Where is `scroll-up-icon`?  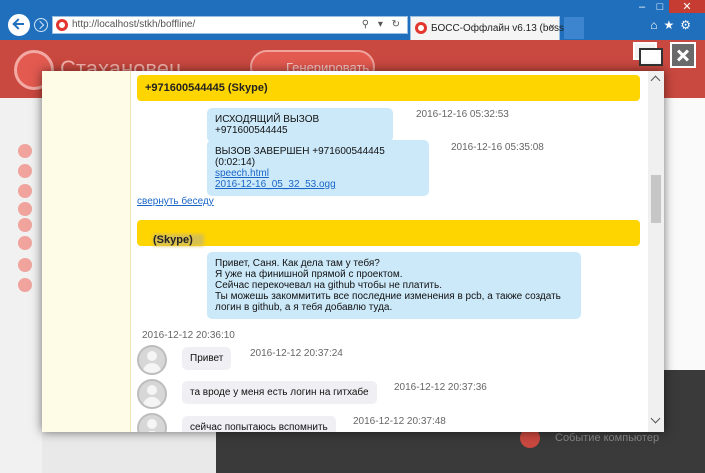
scroll-up-icon is located at coordinates (655, 80).